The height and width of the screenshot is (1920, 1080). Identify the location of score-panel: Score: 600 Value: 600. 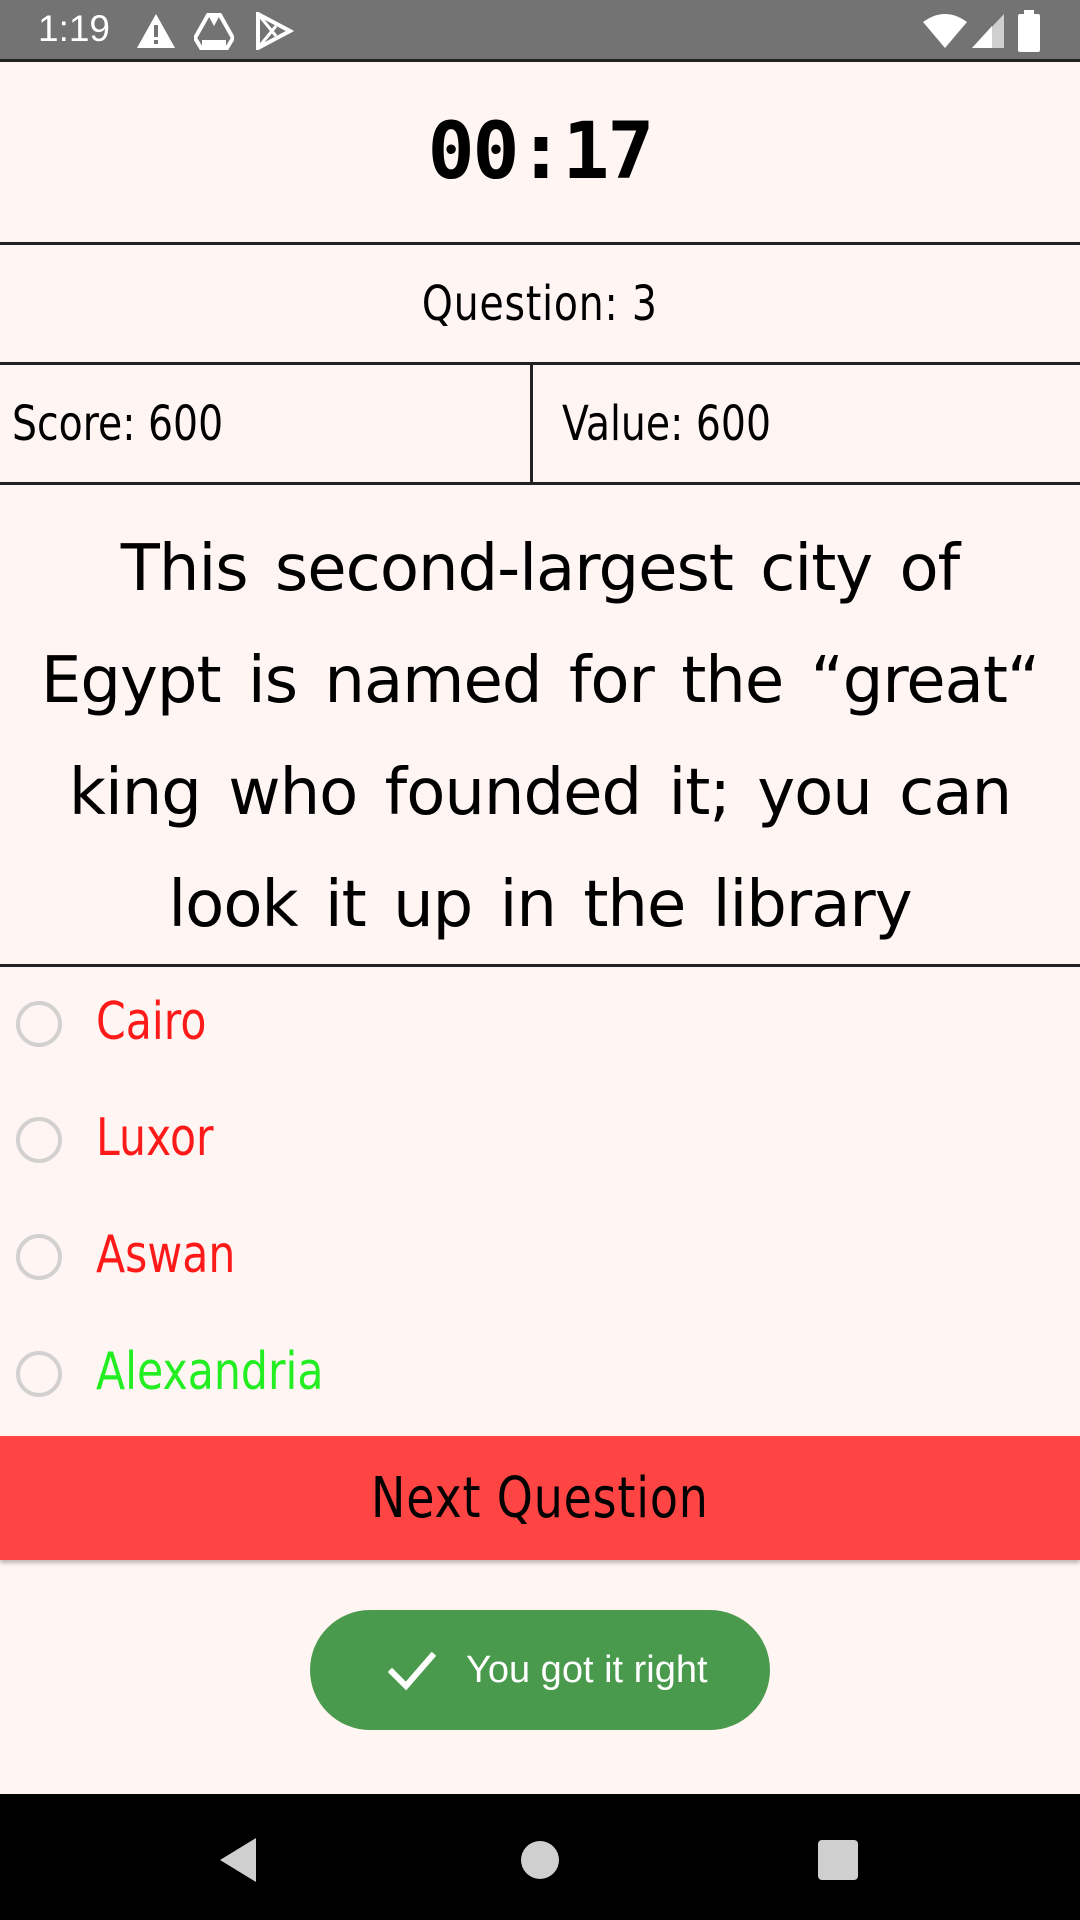
(540, 425).